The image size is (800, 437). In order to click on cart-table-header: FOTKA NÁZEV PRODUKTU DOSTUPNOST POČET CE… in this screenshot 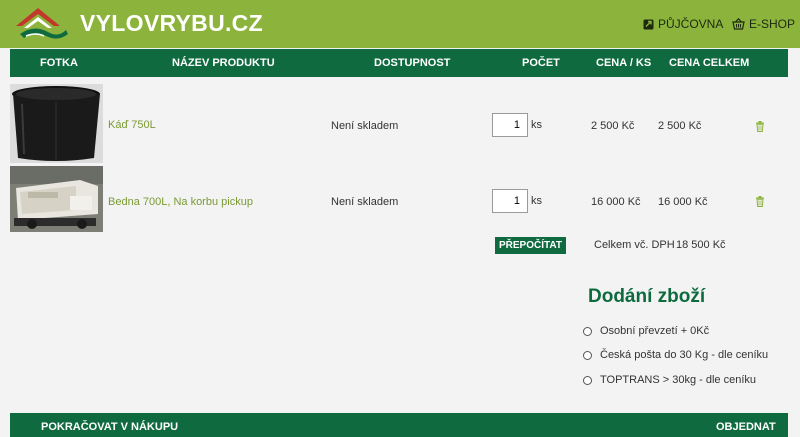, I will do `click(399, 63)`.